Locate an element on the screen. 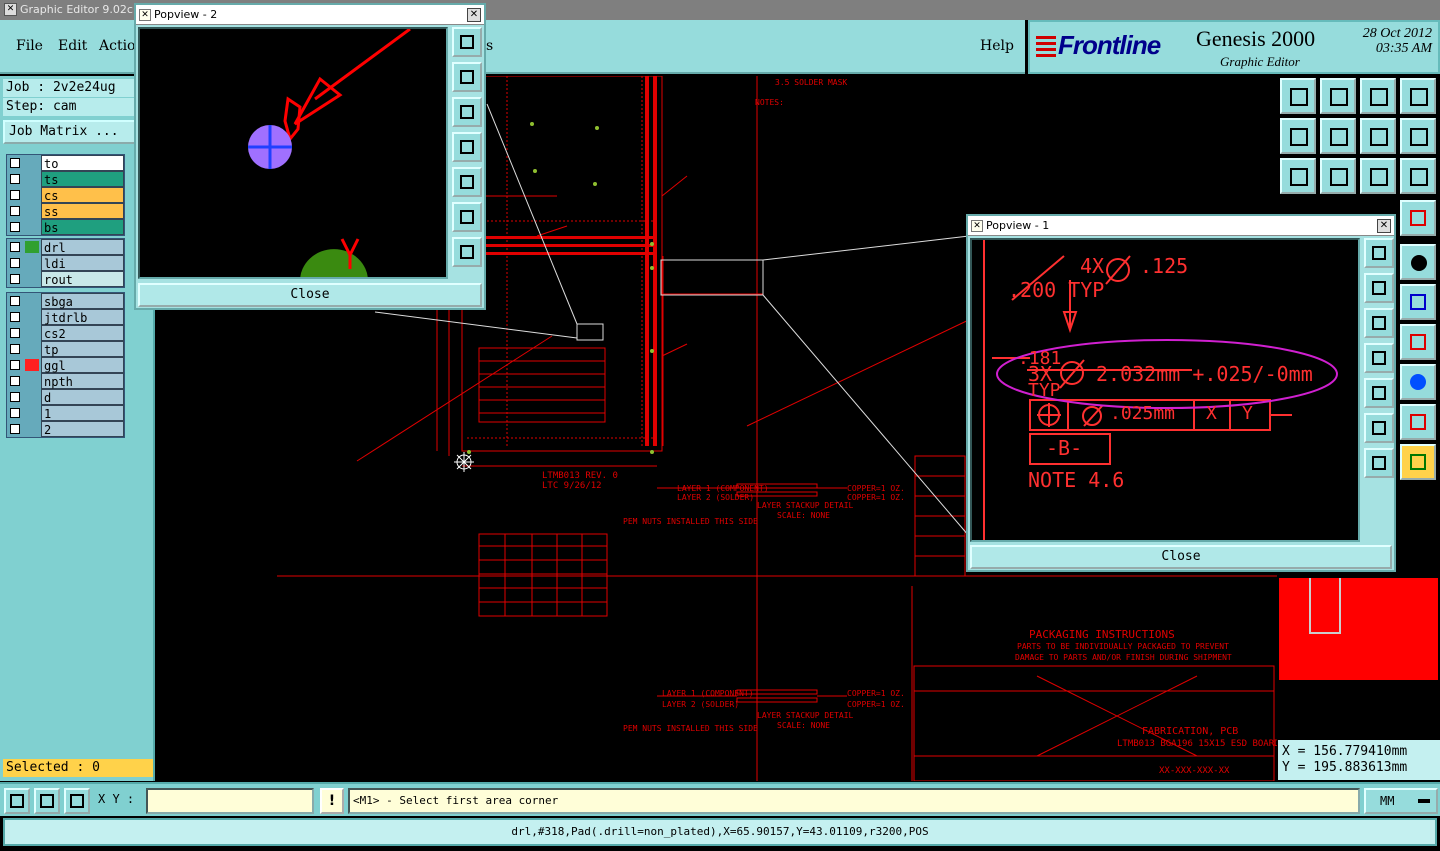 The height and width of the screenshot is (851, 1440). popview-2-zoom-out-button is located at coordinates (467, 252).